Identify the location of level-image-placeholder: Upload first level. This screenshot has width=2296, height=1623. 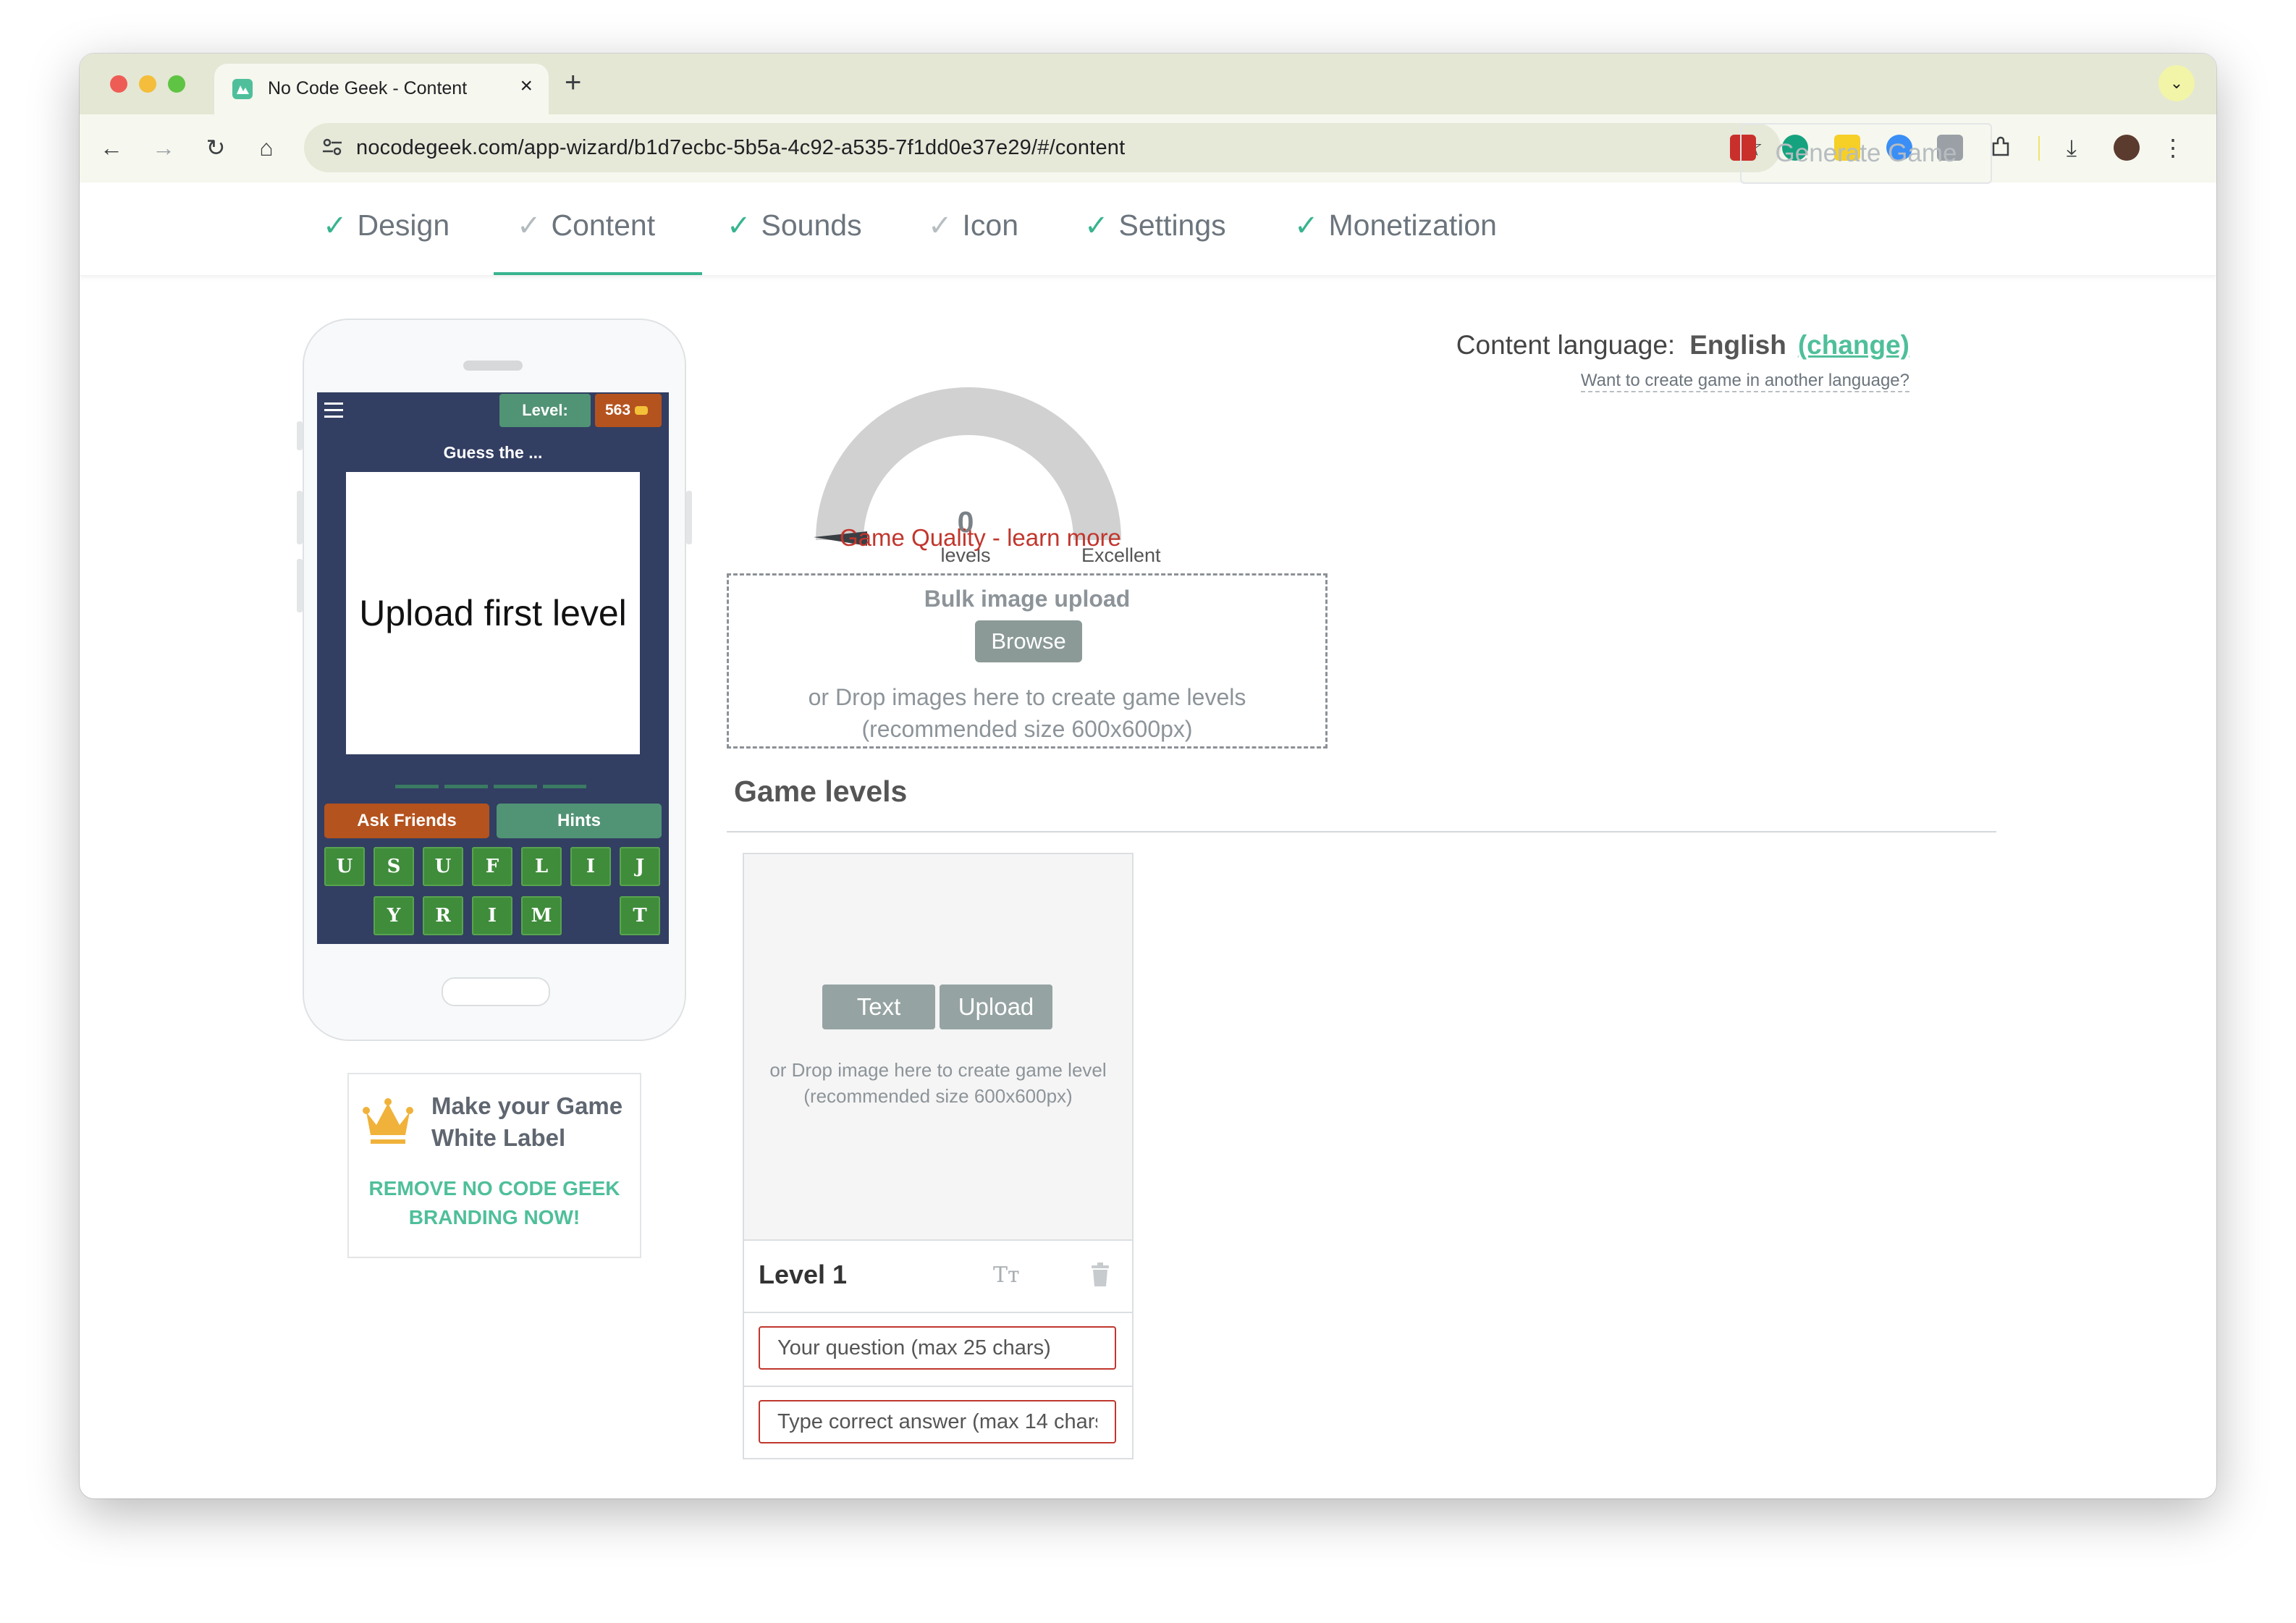
(493, 613).